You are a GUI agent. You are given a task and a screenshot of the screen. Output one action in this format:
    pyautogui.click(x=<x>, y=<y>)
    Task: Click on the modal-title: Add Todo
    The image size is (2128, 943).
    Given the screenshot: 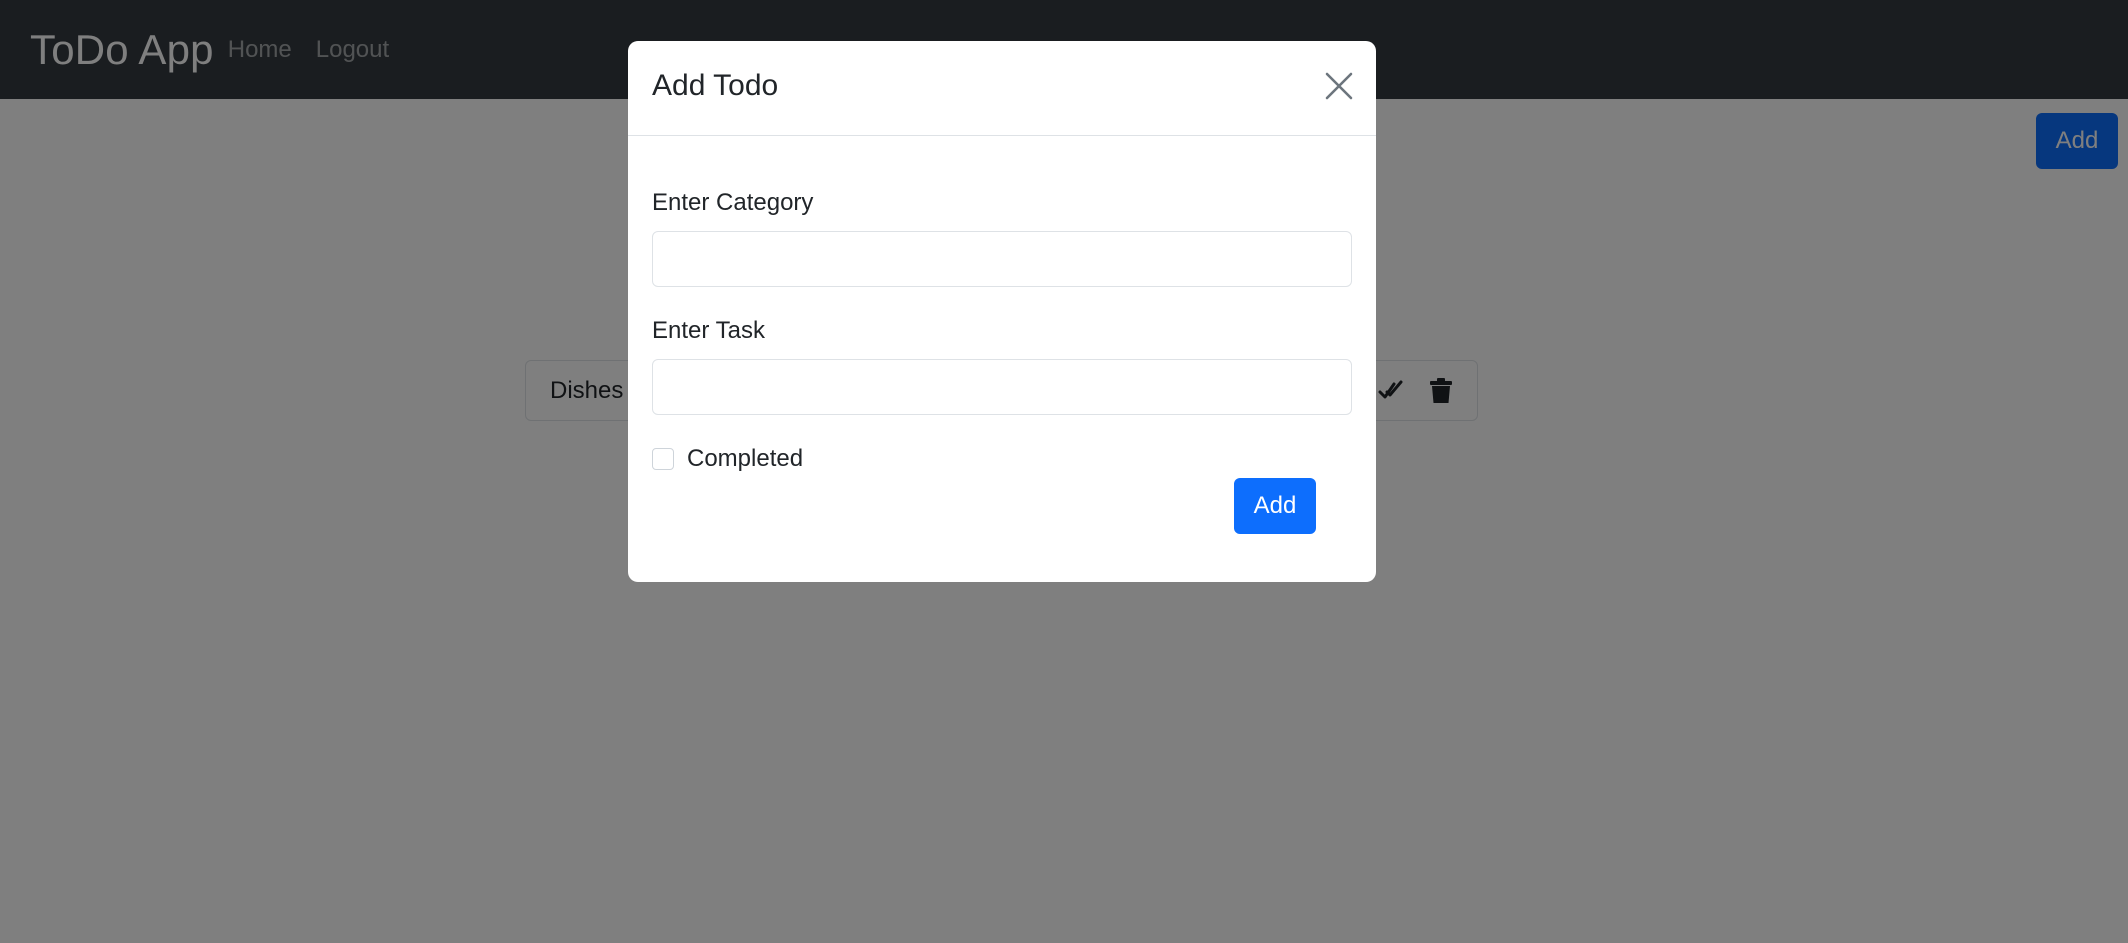 What is the action you would take?
    pyautogui.click(x=715, y=85)
    